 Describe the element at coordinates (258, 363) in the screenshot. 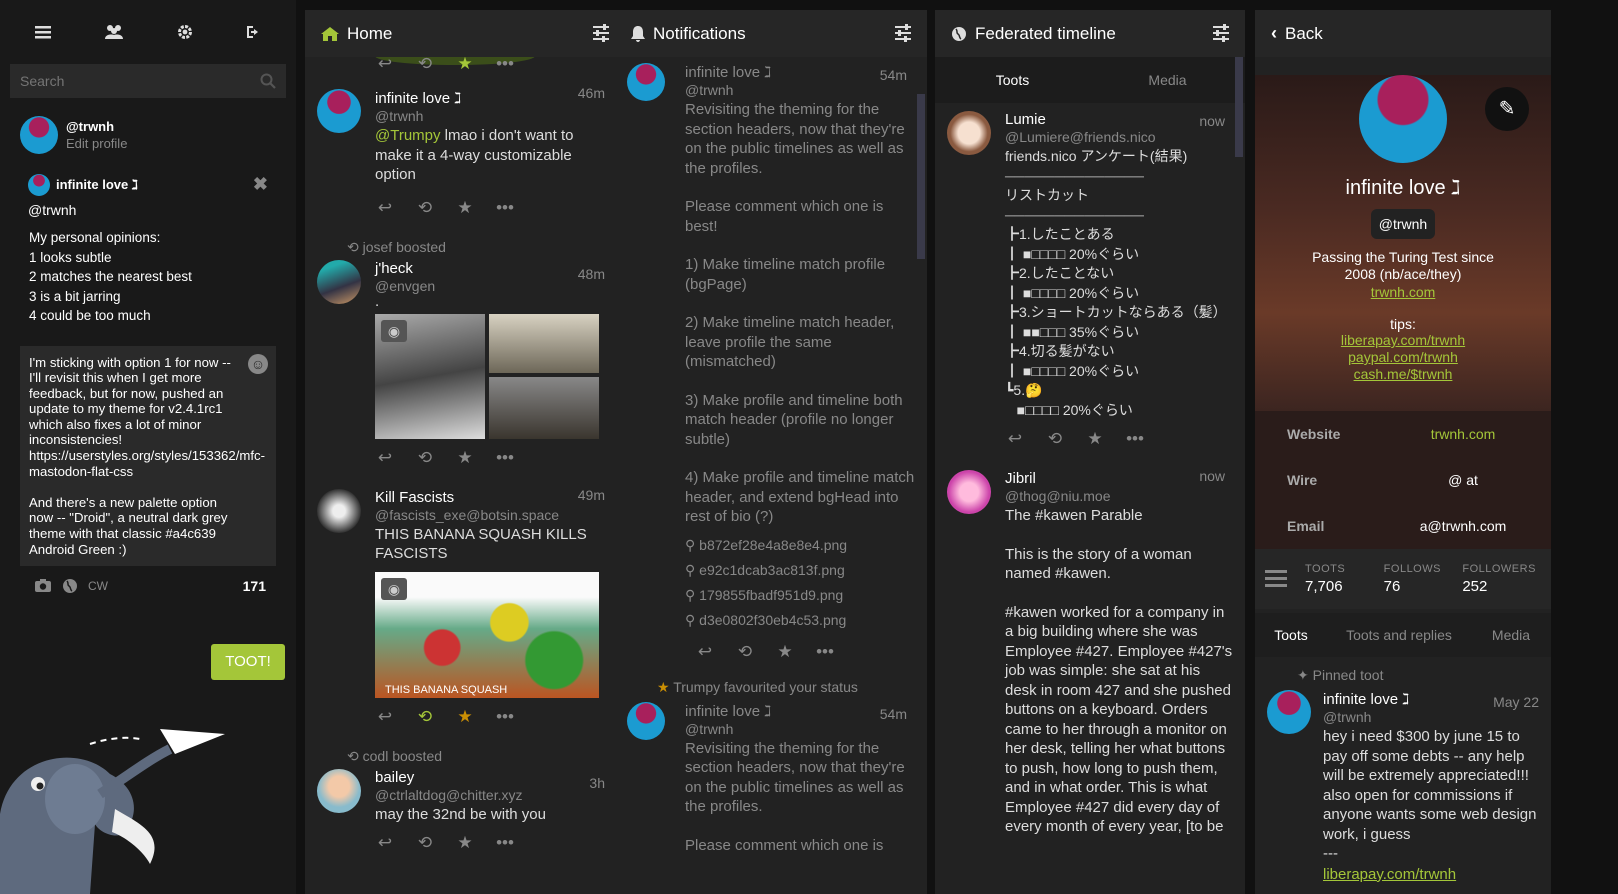

I see `emoji-icon: ☺` at that location.